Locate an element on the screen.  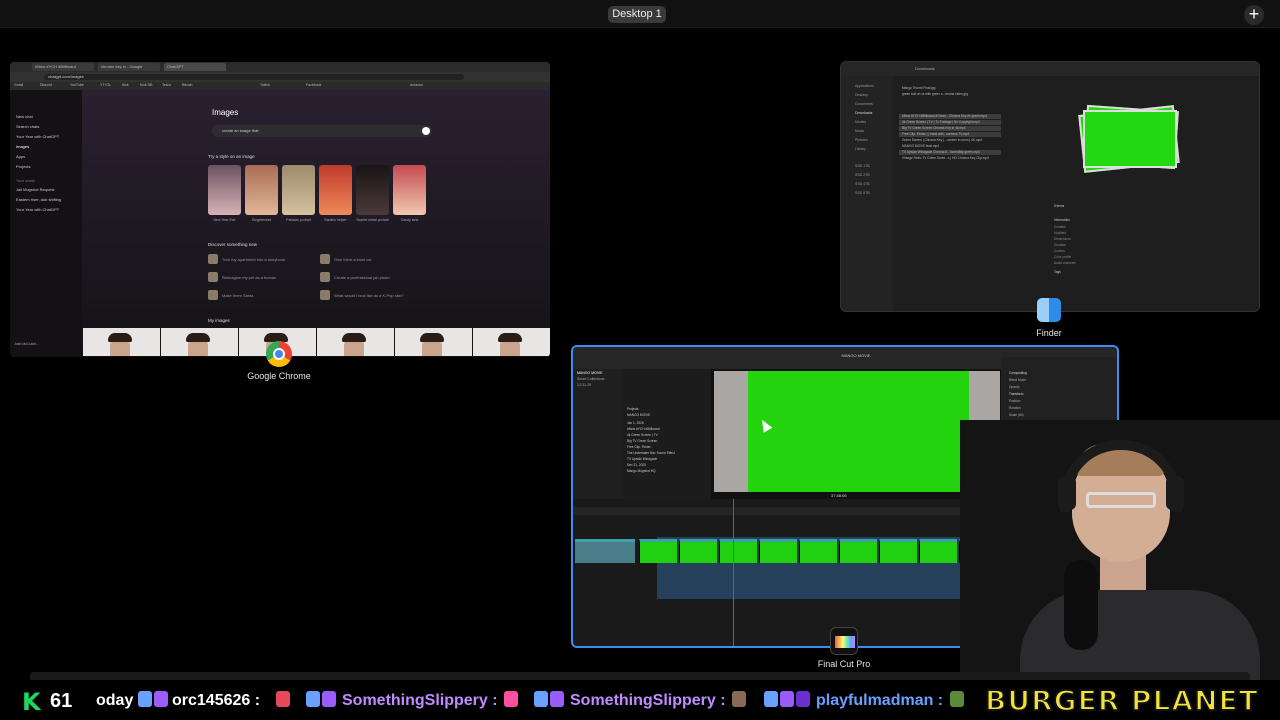
sidebar-item-your-year: Your Year with ChatGPT is located at coordinates (37, 136).